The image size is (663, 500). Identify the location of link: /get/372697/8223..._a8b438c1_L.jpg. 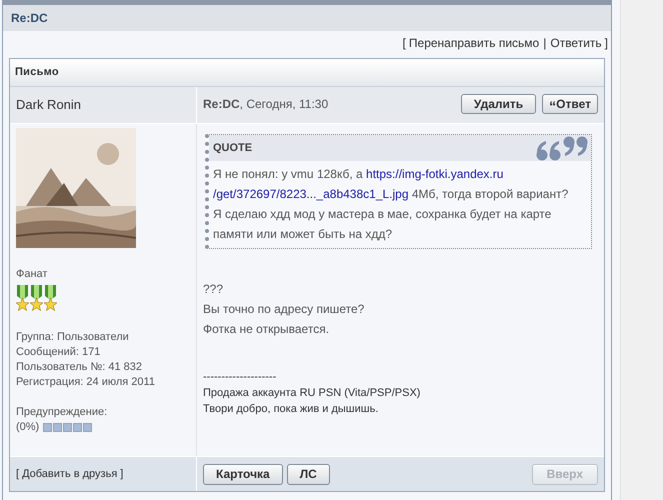
(311, 194).